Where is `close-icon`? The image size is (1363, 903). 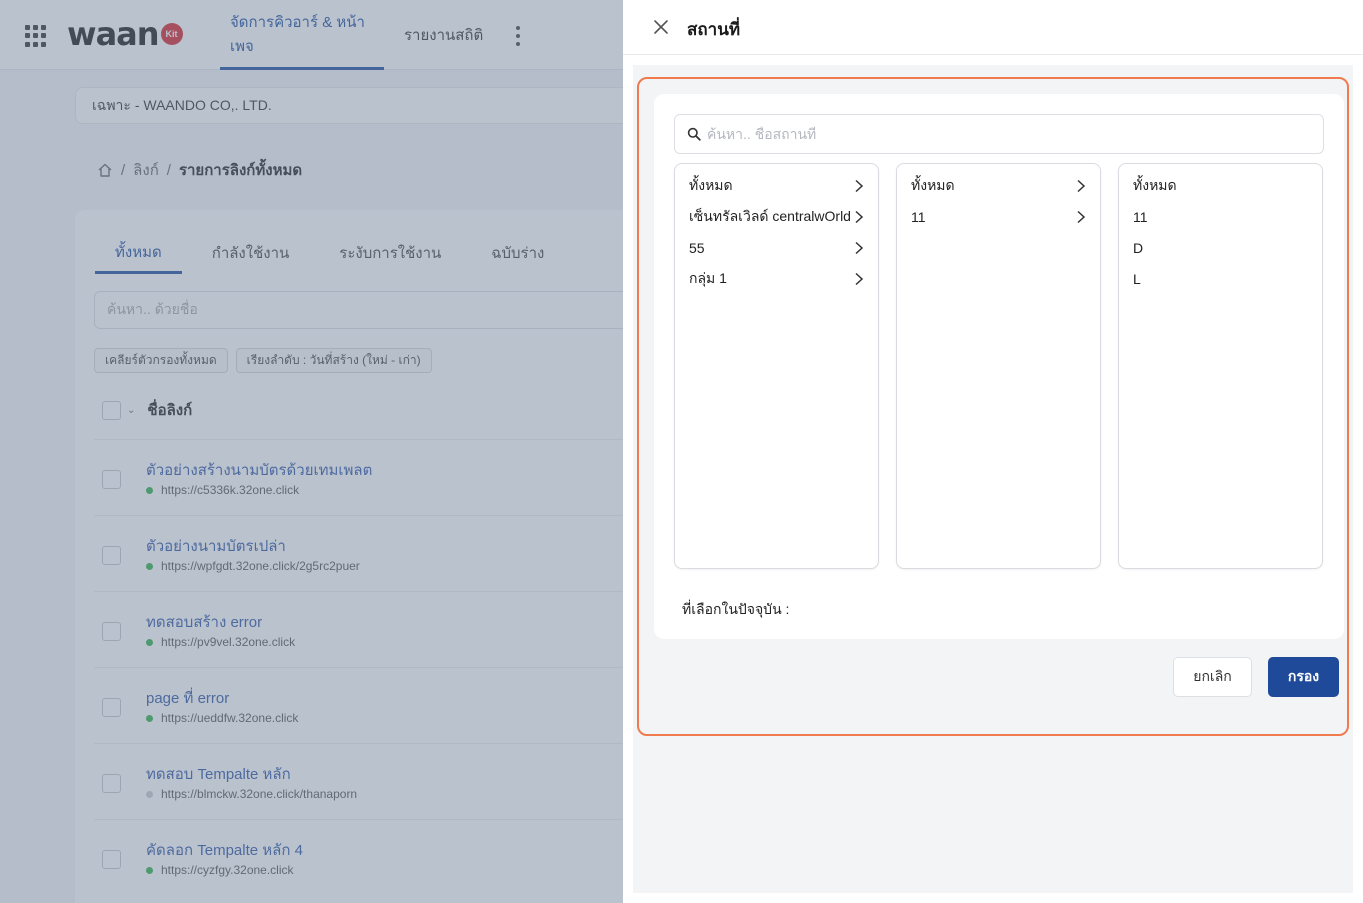 close-icon is located at coordinates (661, 27).